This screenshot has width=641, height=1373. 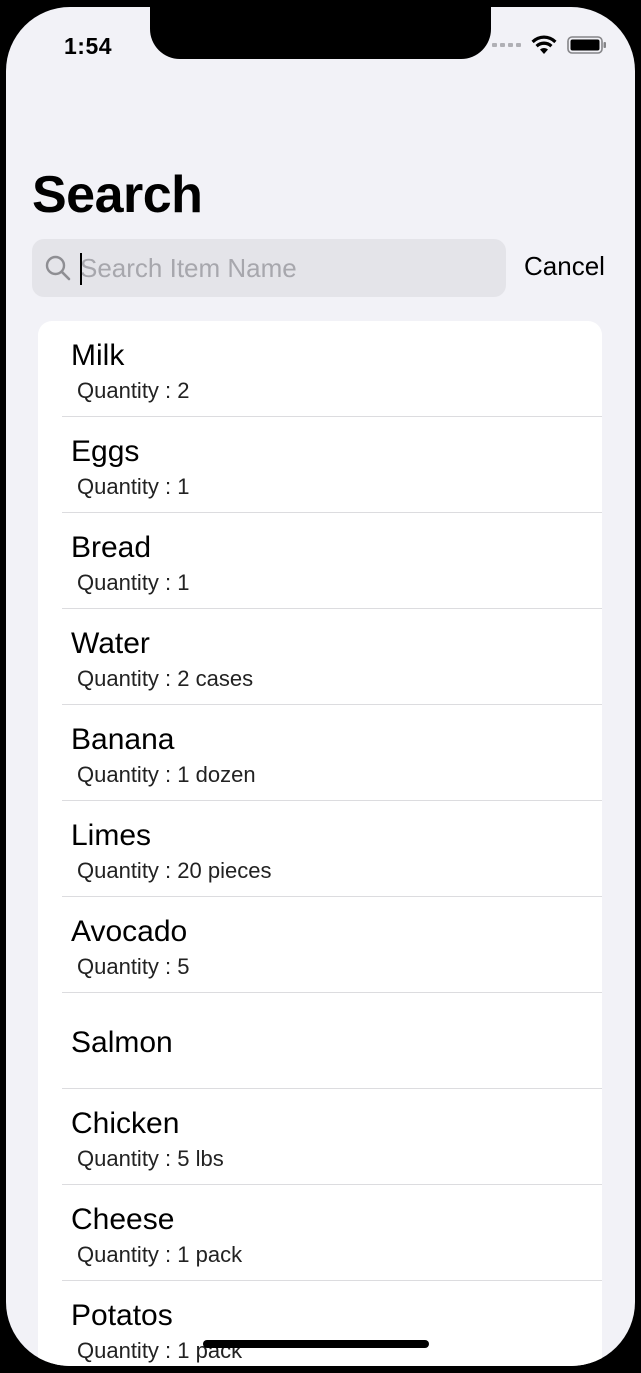 What do you see at coordinates (332, 1041) in the screenshot?
I see `list-item: Salmon` at bounding box center [332, 1041].